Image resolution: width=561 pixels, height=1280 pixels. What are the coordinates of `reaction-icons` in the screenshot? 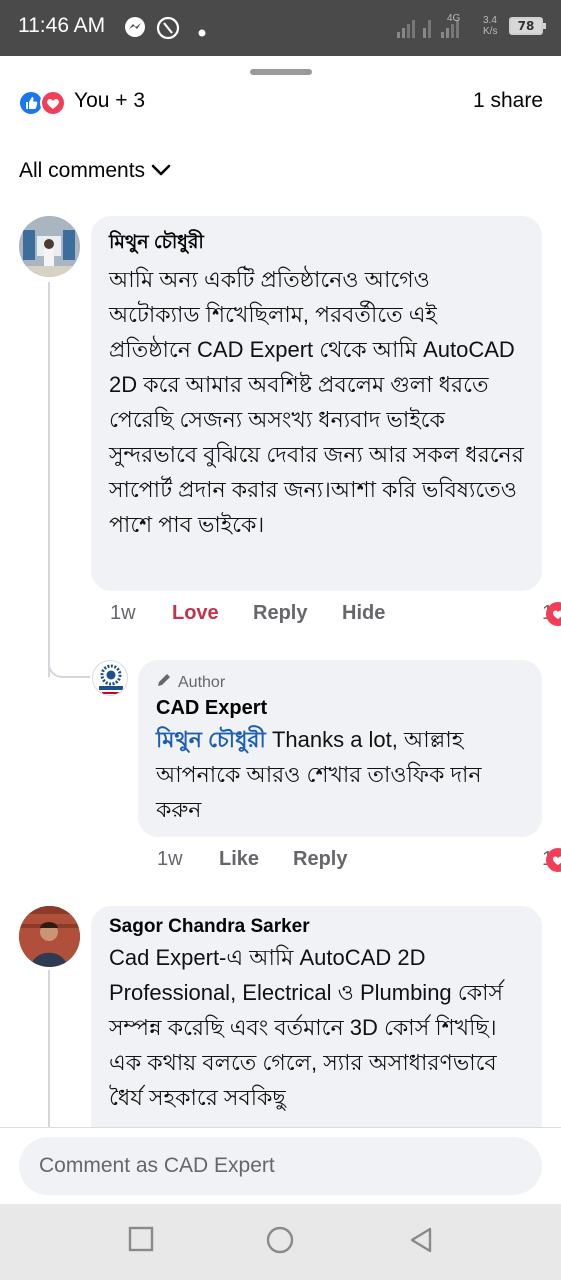 It's located at (43, 103).